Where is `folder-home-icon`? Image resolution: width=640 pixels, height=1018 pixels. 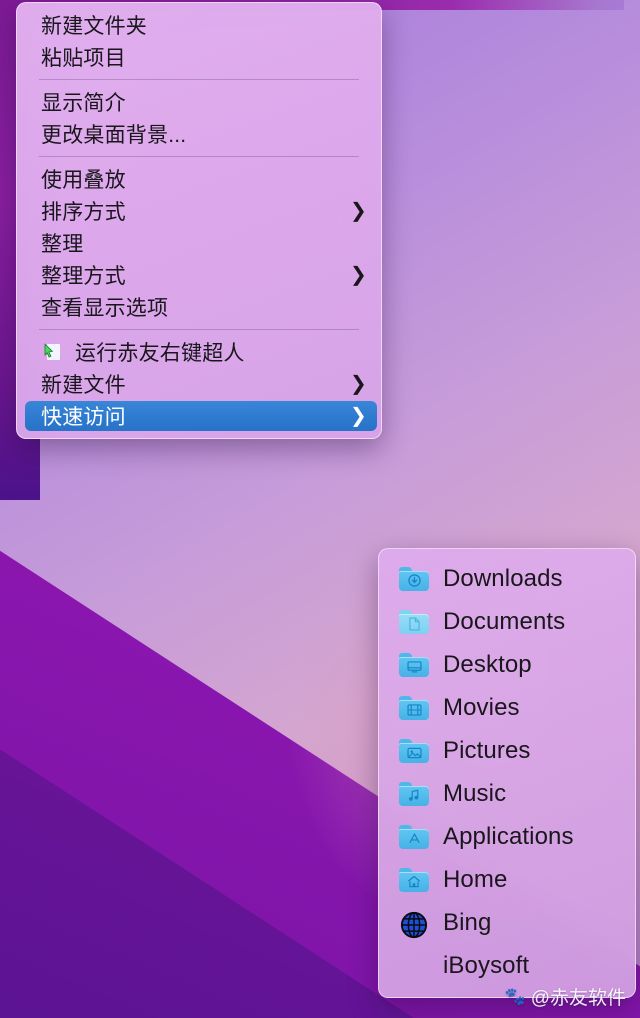 folder-home-icon is located at coordinates (414, 879).